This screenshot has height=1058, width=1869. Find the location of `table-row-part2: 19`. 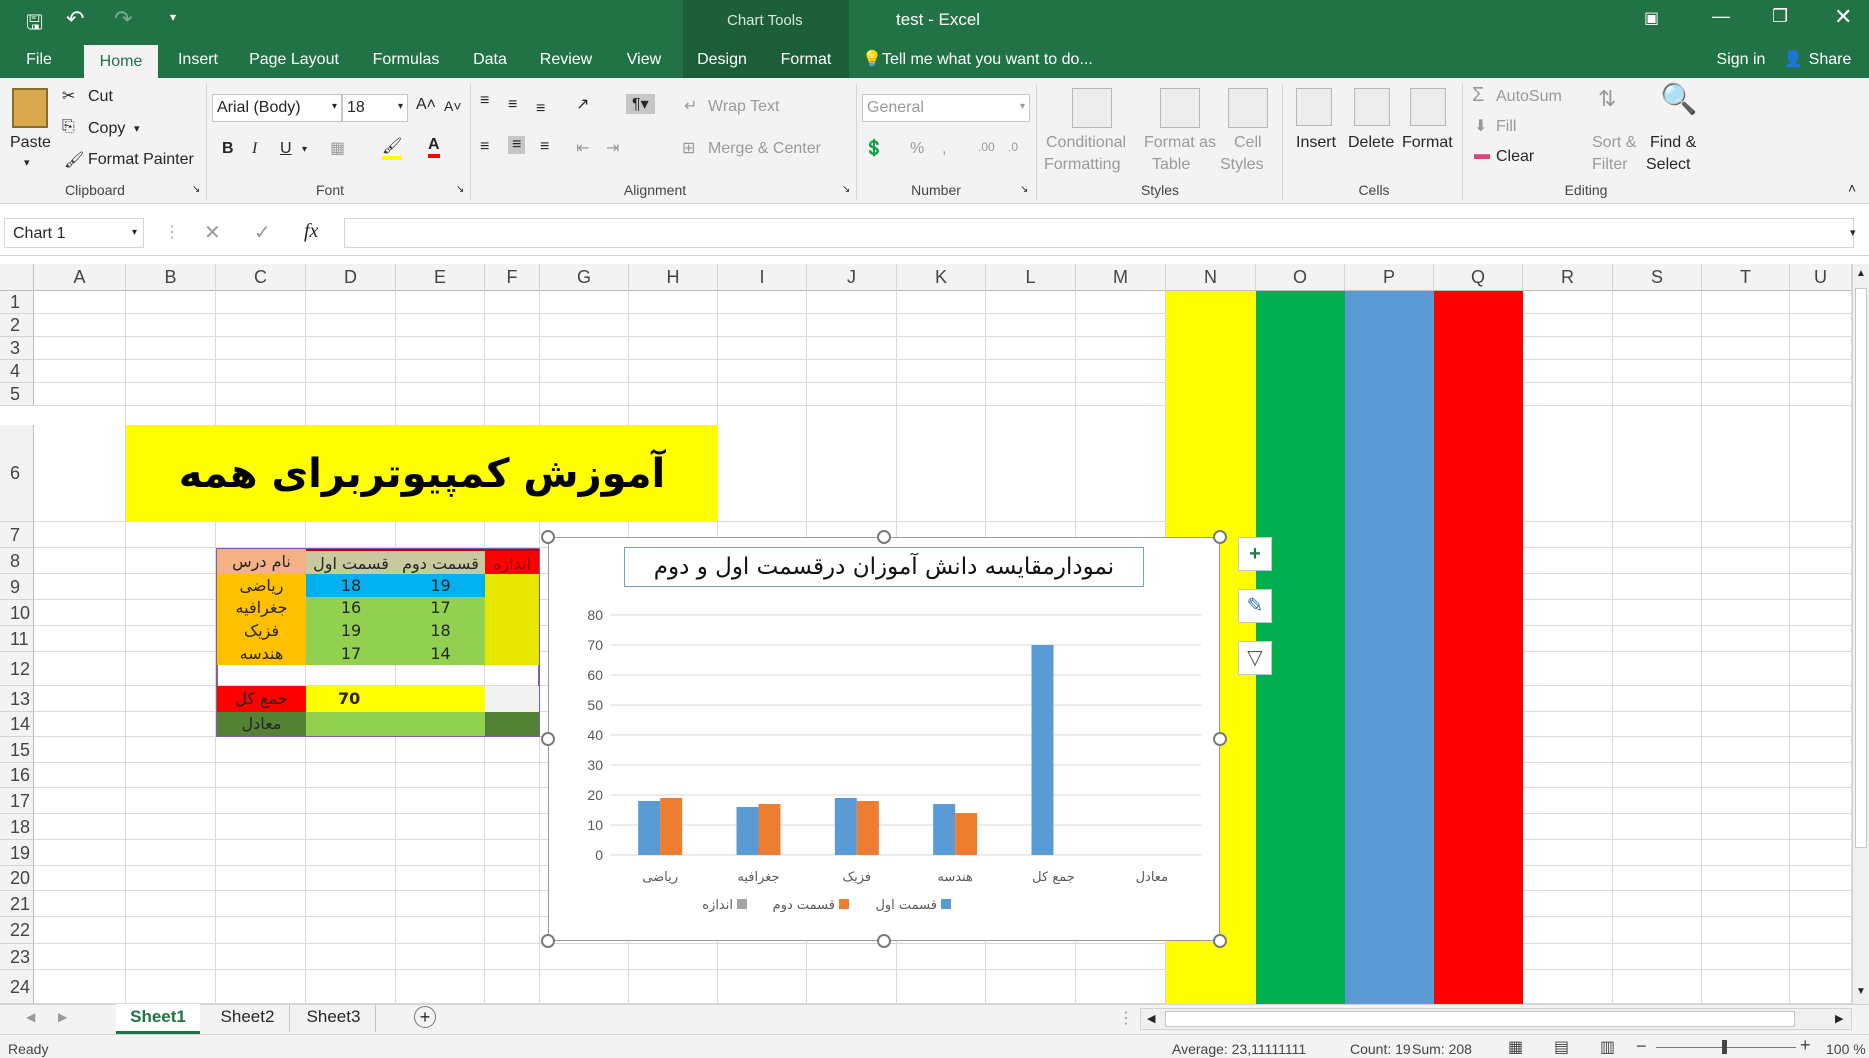

table-row-part2: 19 is located at coordinates (440, 585).